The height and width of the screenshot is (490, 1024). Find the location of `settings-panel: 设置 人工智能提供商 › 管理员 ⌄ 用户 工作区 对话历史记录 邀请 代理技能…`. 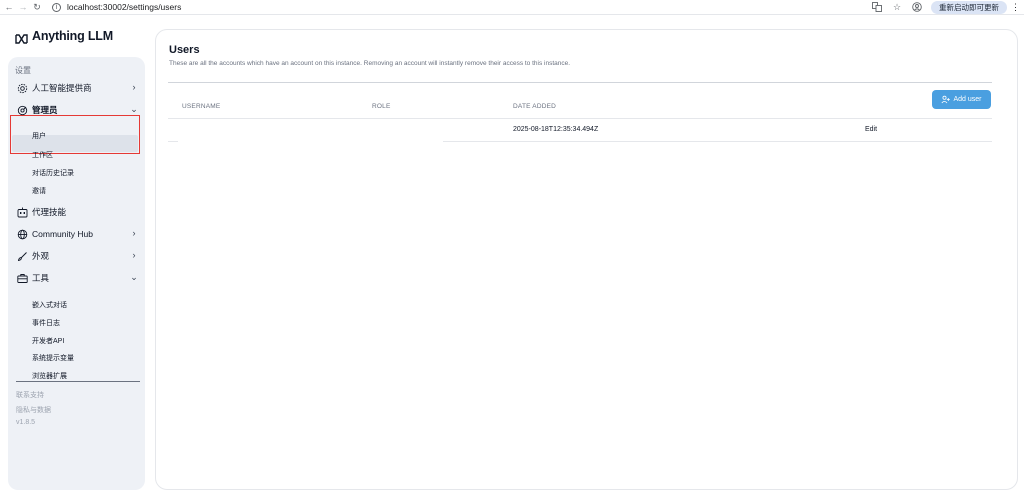

settings-panel: 设置 人工智能提供商 › 管理员 ⌄ 用户 工作区 对话历史记录 邀请 代理技能… is located at coordinates (76, 273).